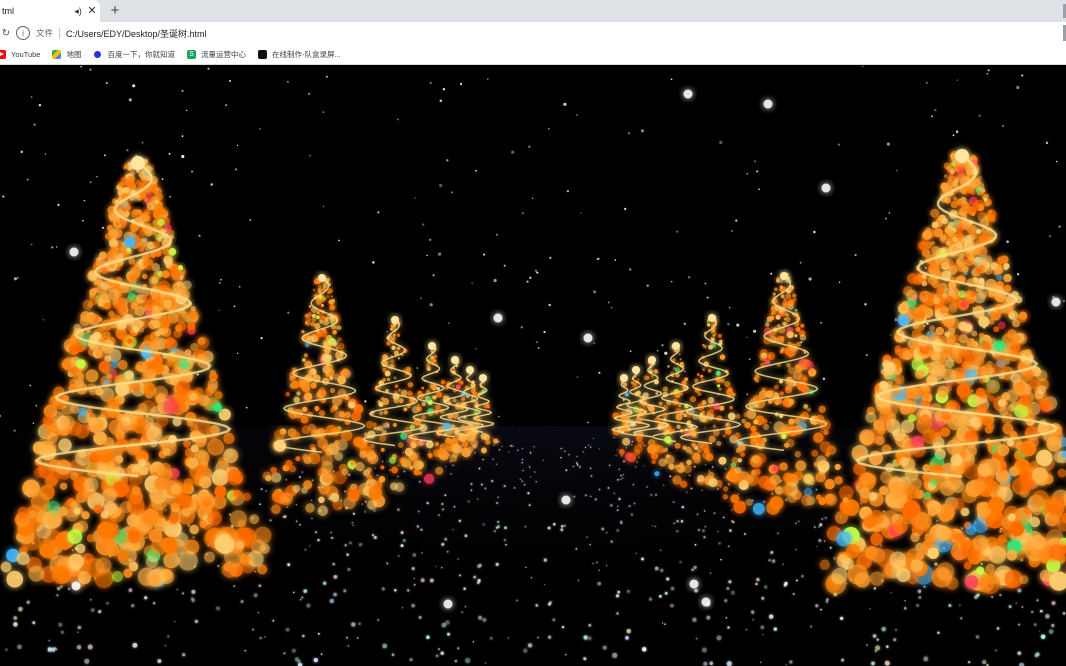  I want to click on info-icon: i, so click(23, 33).